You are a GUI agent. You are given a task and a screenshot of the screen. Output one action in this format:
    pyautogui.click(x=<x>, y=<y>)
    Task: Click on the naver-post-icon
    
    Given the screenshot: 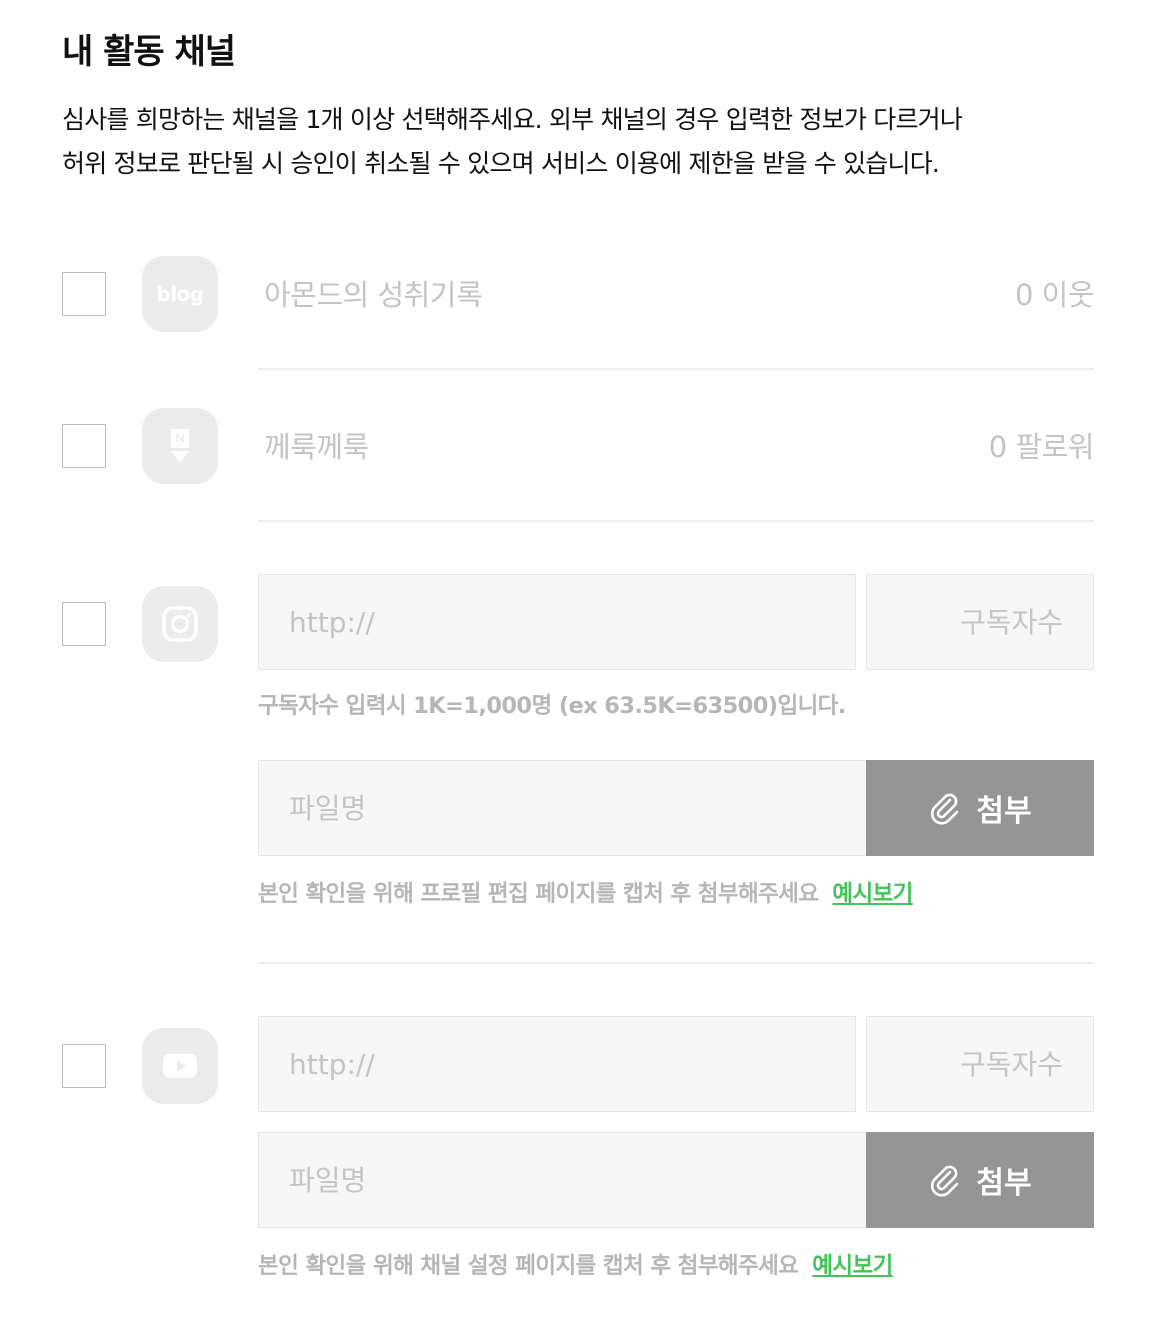 What is the action you would take?
    pyautogui.click(x=180, y=446)
    